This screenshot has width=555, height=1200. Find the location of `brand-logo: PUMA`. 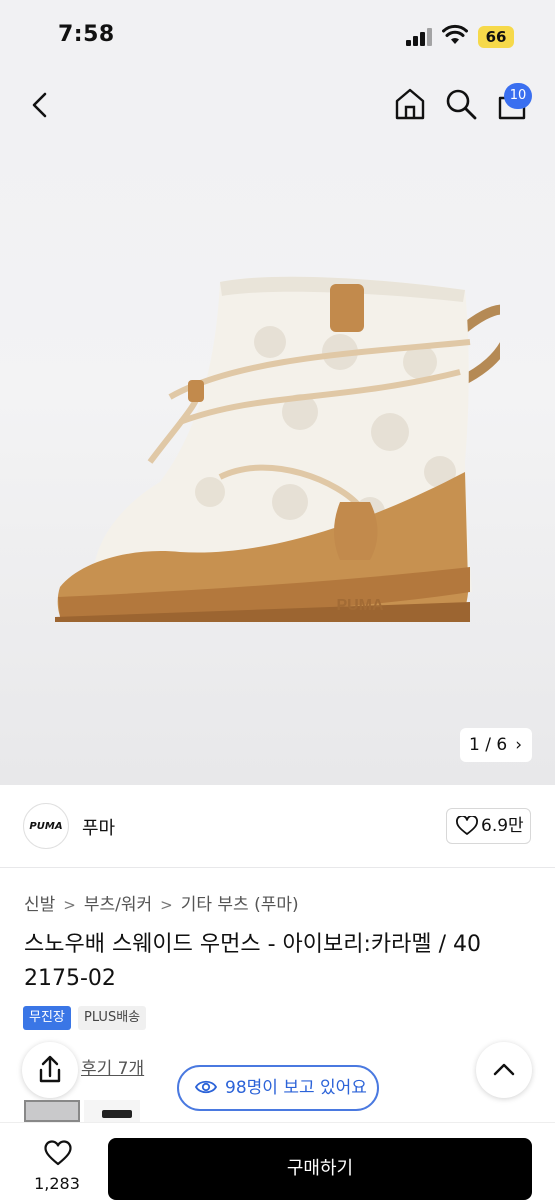

brand-logo: PUMA is located at coordinates (46, 826).